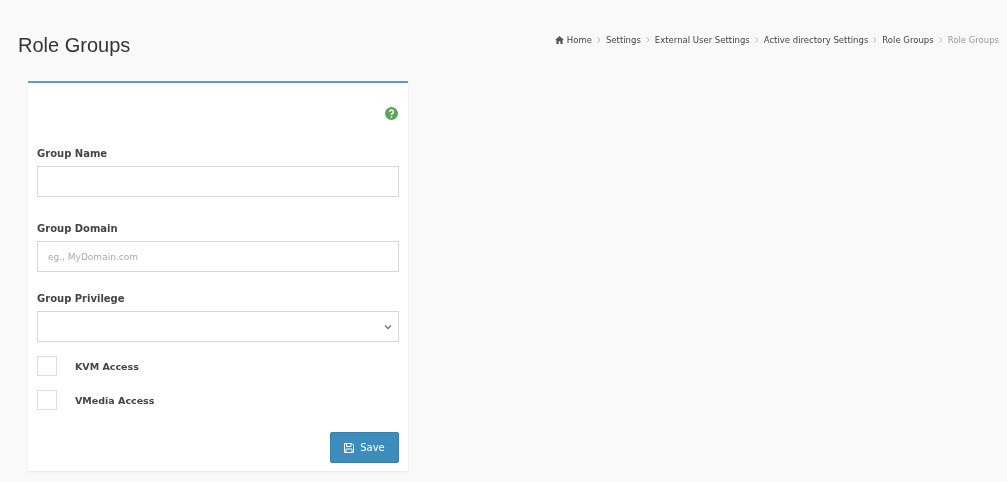 Image resolution: width=1007 pixels, height=482 pixels. What do you see at coordinates (81, 298) in the screenshot?
I see `field-label: Group Privilege` at bounding box center [81, 298].